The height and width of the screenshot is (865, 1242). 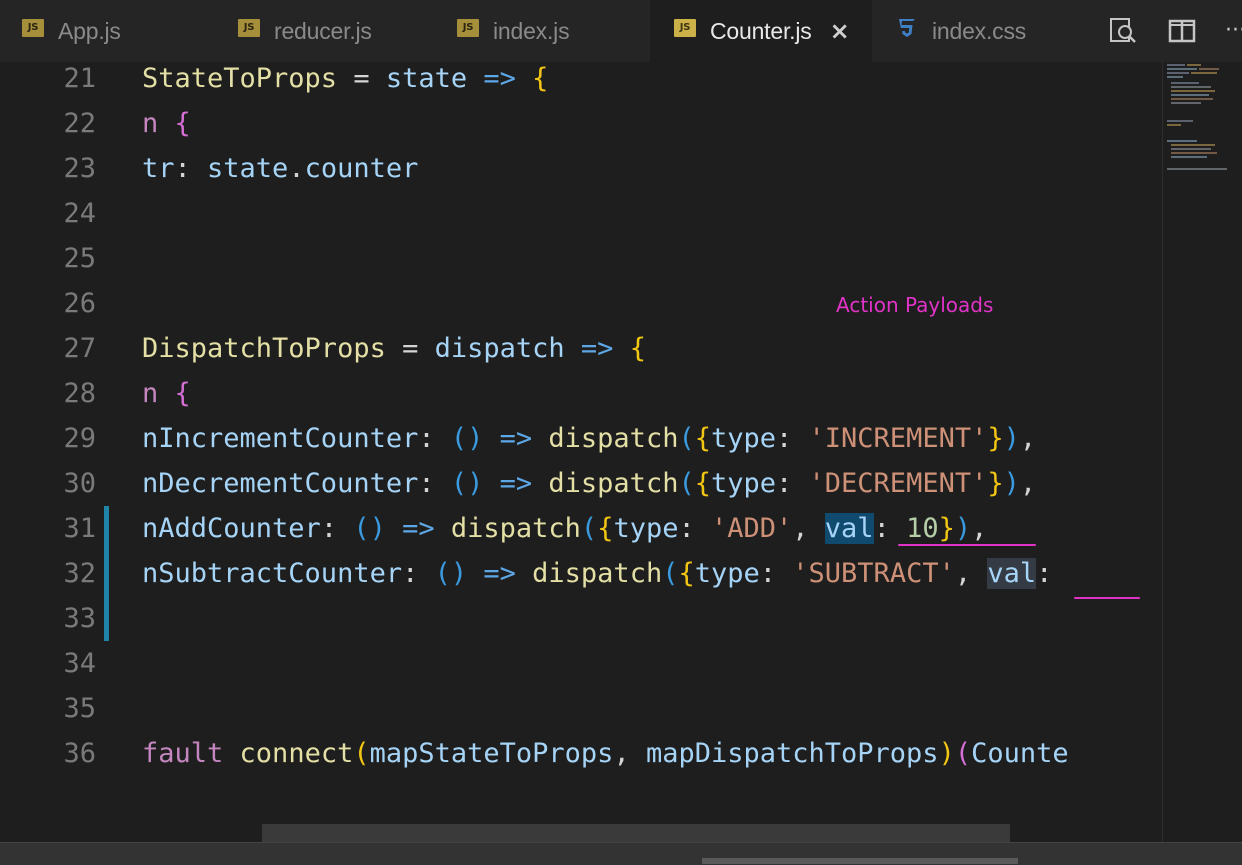 I want to click on code-line: 33, so click(x=581, y=618).